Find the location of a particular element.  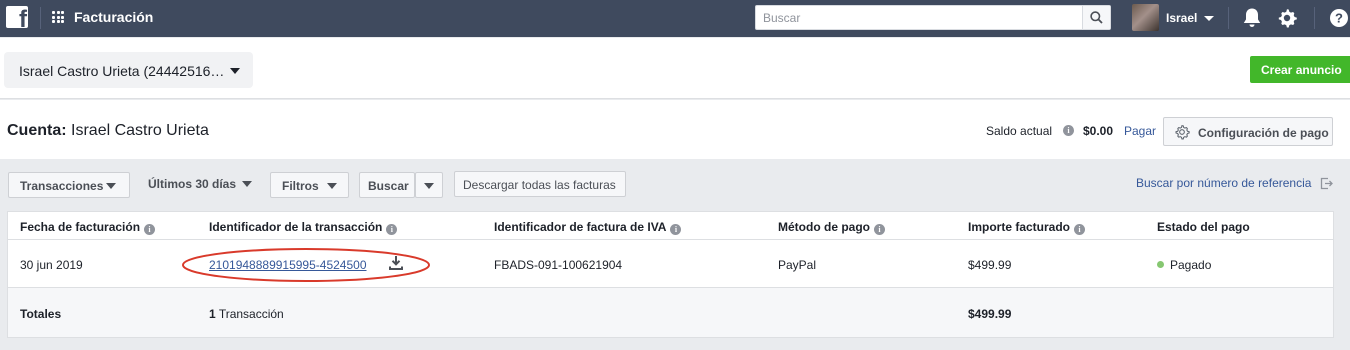

filters-dropdown-label: Filtros is located at coordinates (300, 186).